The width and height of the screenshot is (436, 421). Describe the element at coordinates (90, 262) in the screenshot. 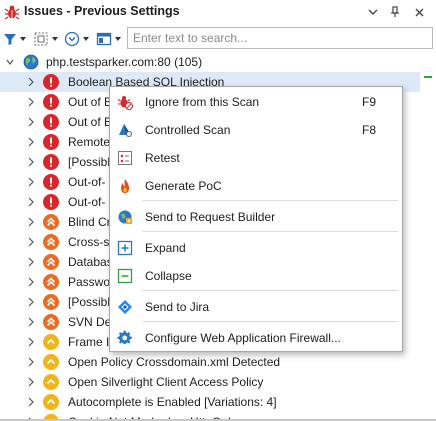

I see `issue-label: Databas` at that location.